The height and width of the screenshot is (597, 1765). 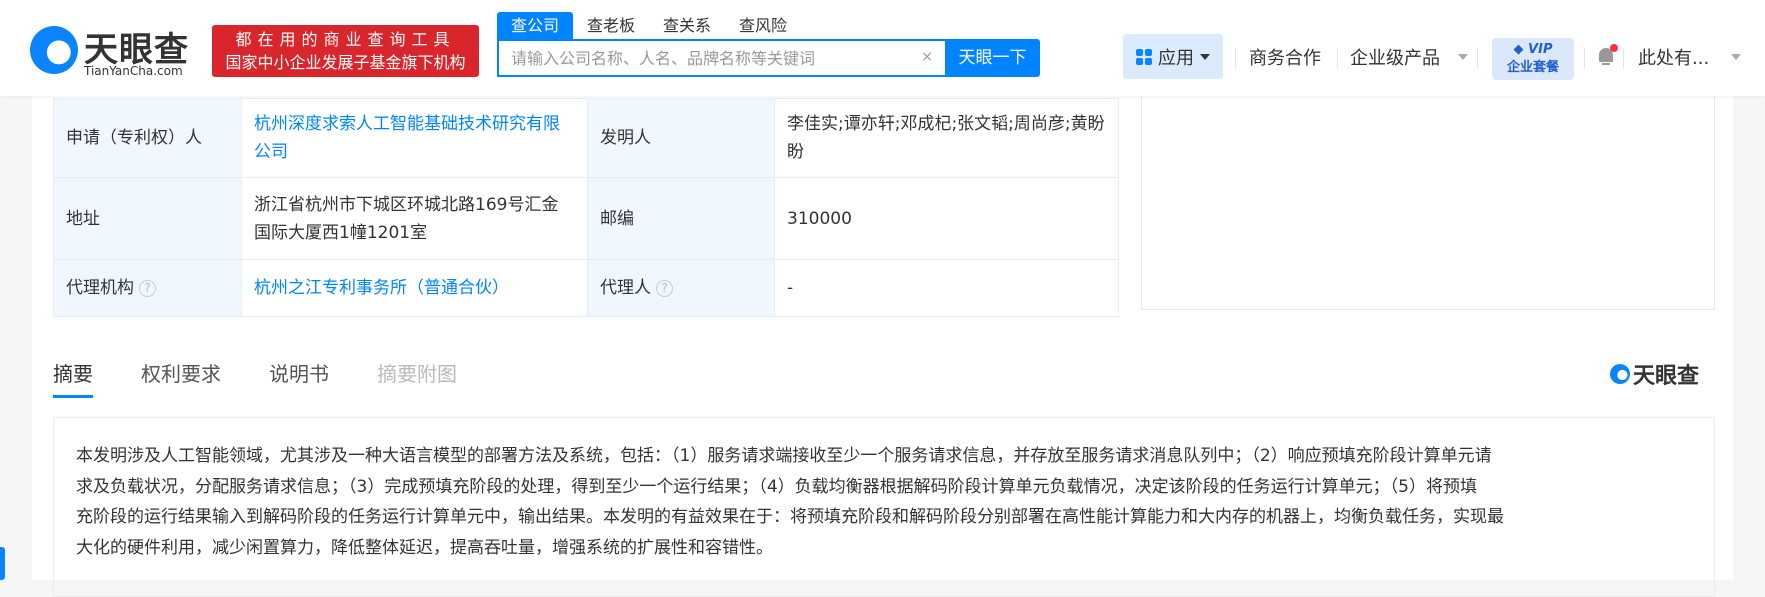 I want to click on clear-icon: ×, so click(x=927, y=57).